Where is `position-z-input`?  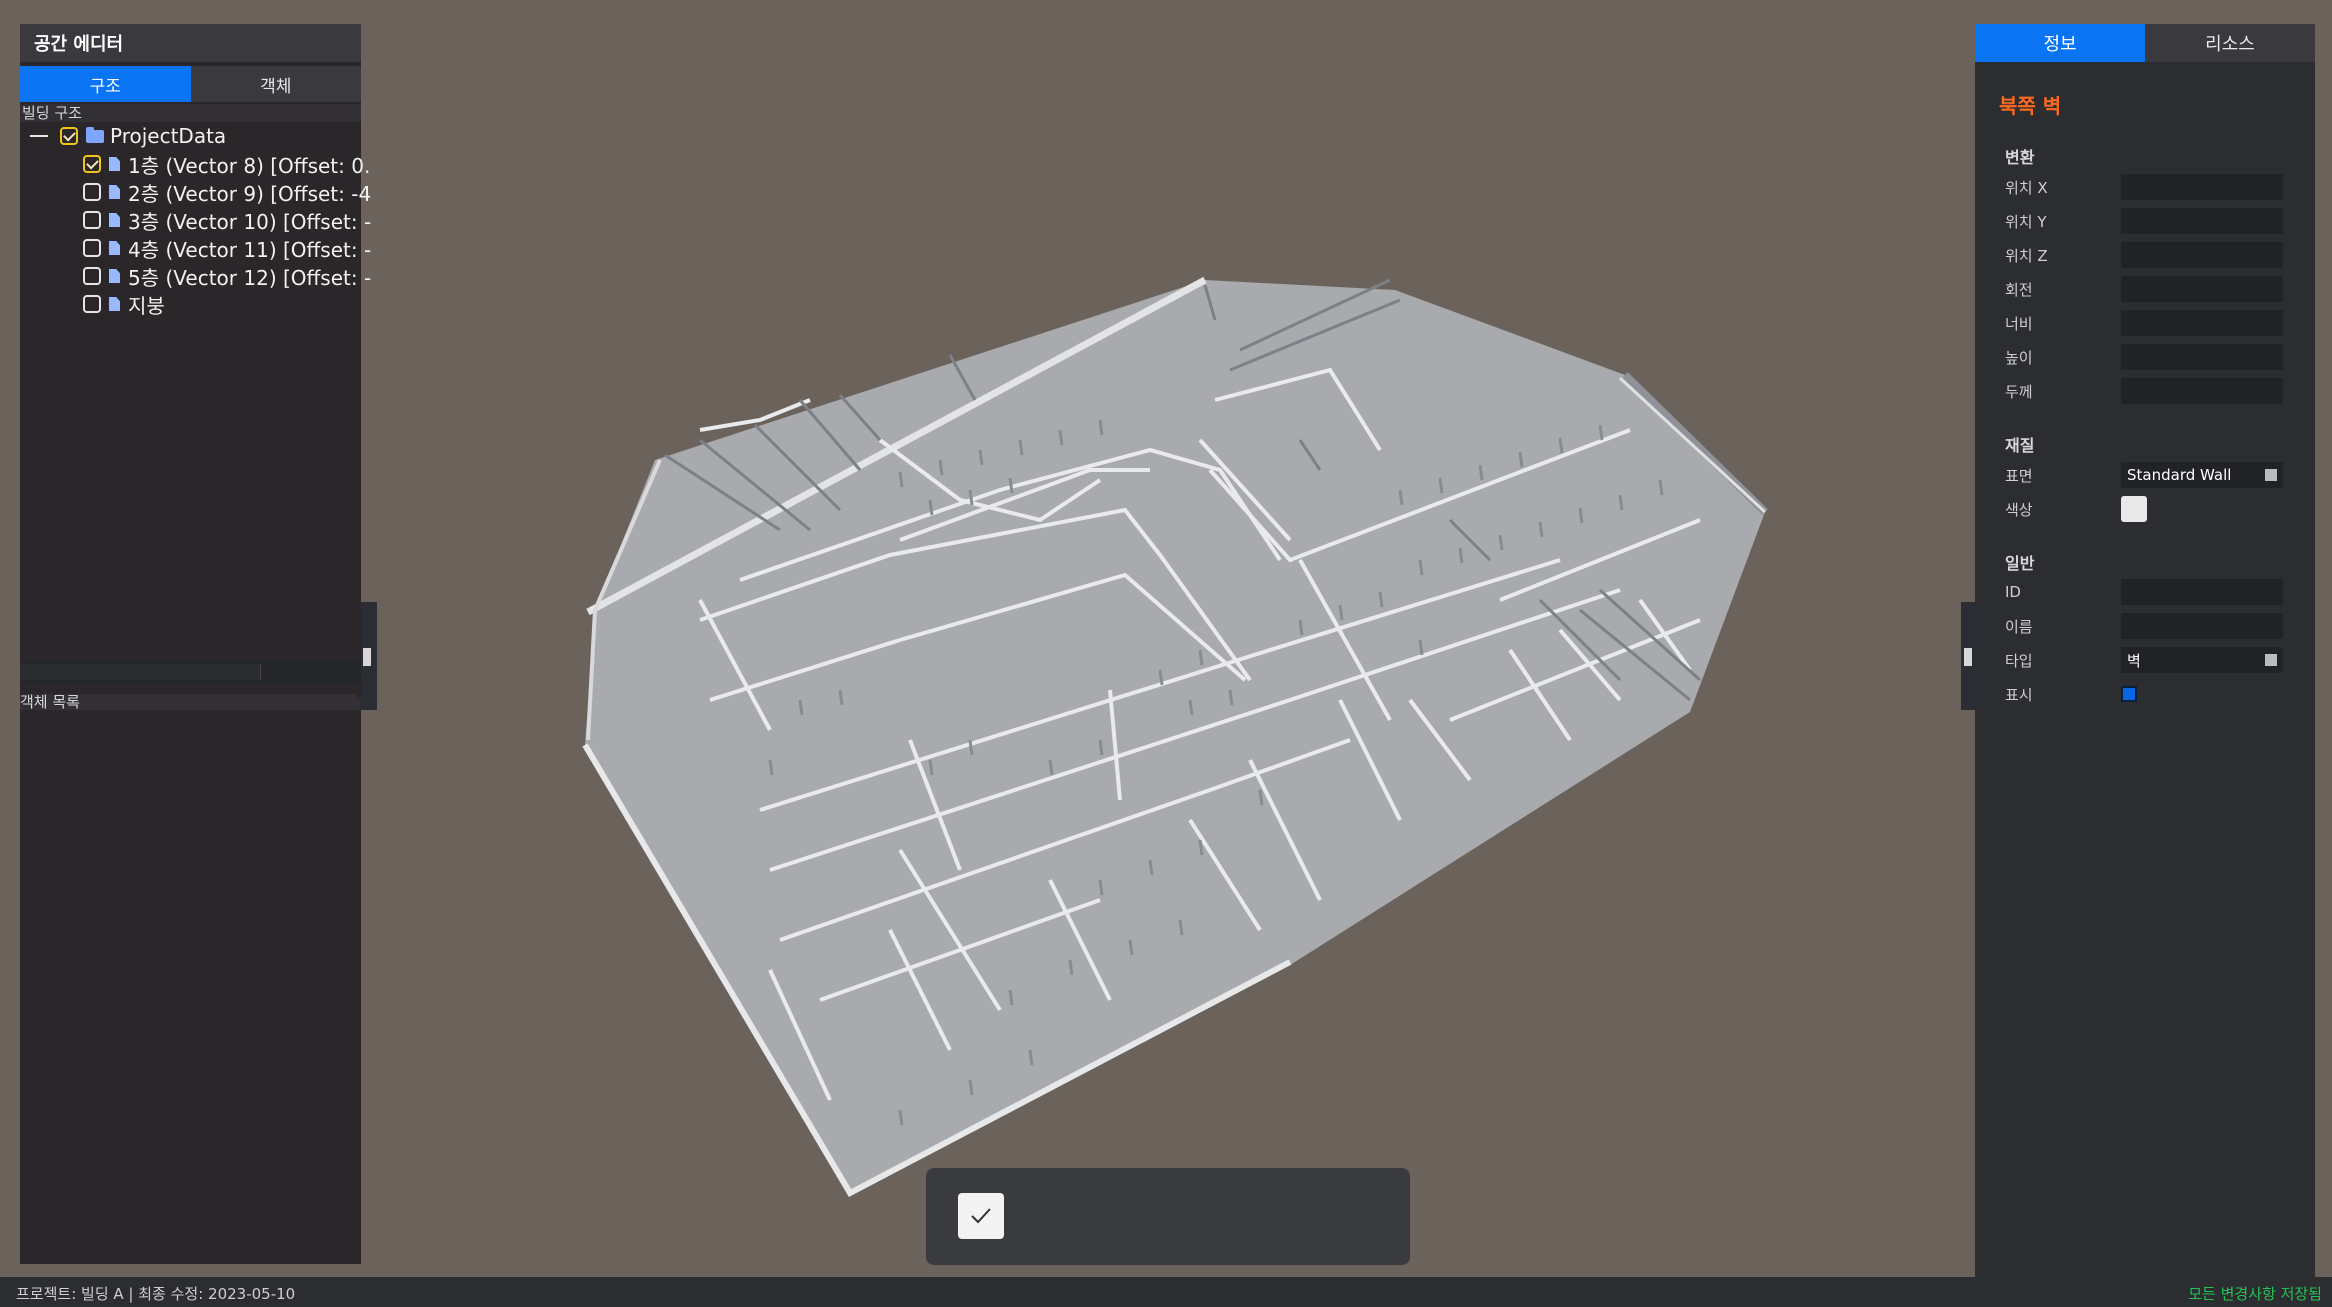
position-z-input is located at coordinates (2202, 255).